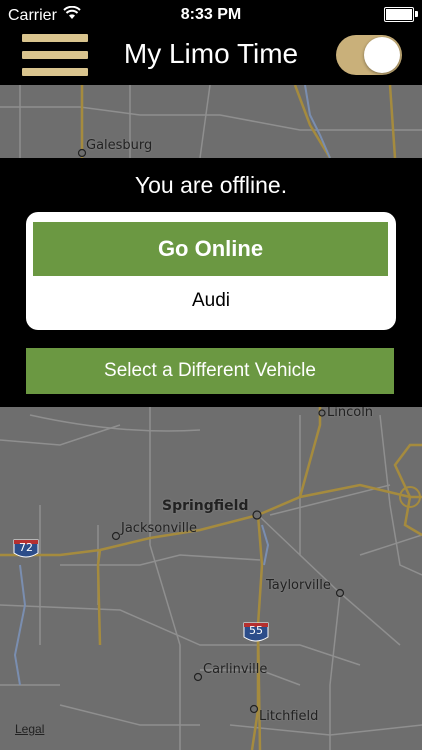 This screenshot has width=422, height=750. Describe the element at coordinates (298, 585) in the screenshot. I see `map-label-taylorville: Taylorville` at that location.